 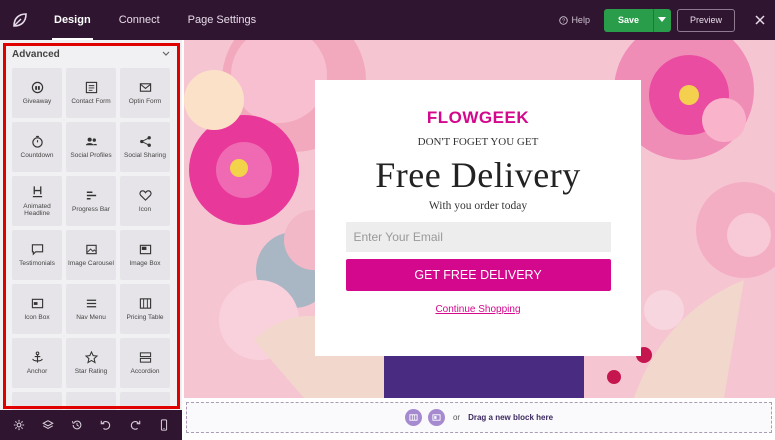 What do you see at coordinates (135, 425) in the screenshot?
I see `redo-icon` at bounding box center [135, 425].